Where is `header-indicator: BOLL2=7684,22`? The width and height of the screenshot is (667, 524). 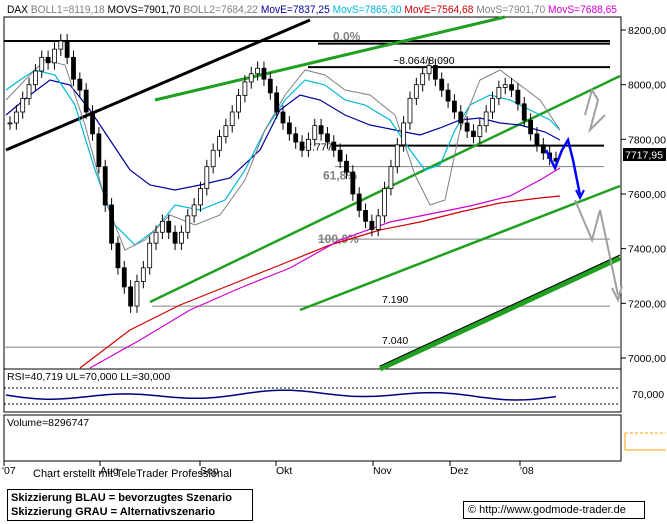 header-indicator: BOLL2=7684,22 is located at coordinates (221, 10).